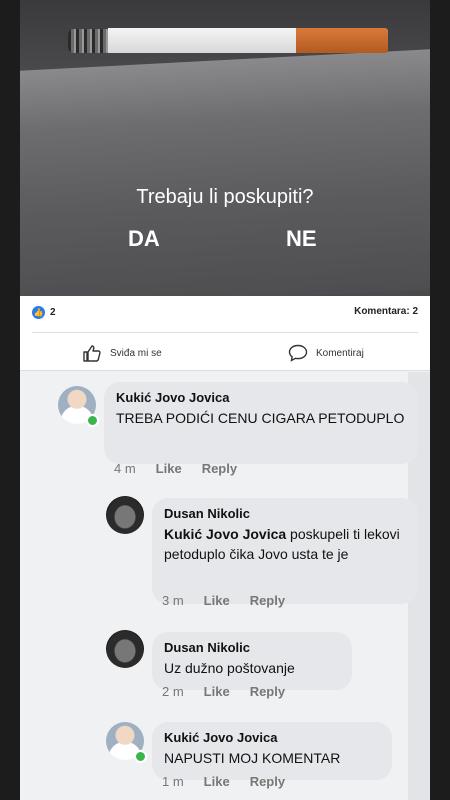  What do you see at coordinates (260, 418) in the screenshot?
I see `comment-text: TREBA PODIĆI CENU CIGARA PETODUPLO` at bounding box center [260, 418].